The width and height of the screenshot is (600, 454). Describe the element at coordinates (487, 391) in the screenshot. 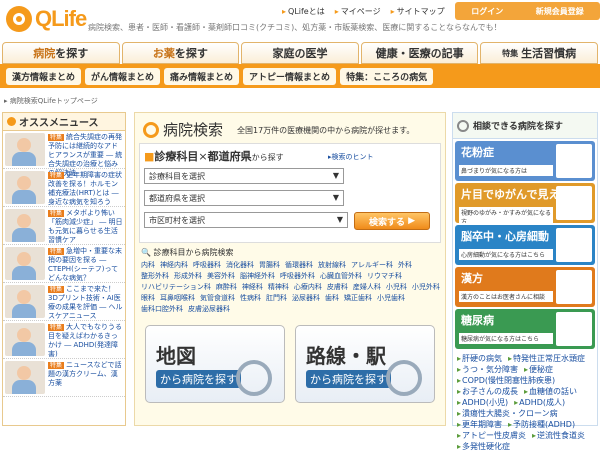

I see `disease-link: お子さんの成長` at that location.